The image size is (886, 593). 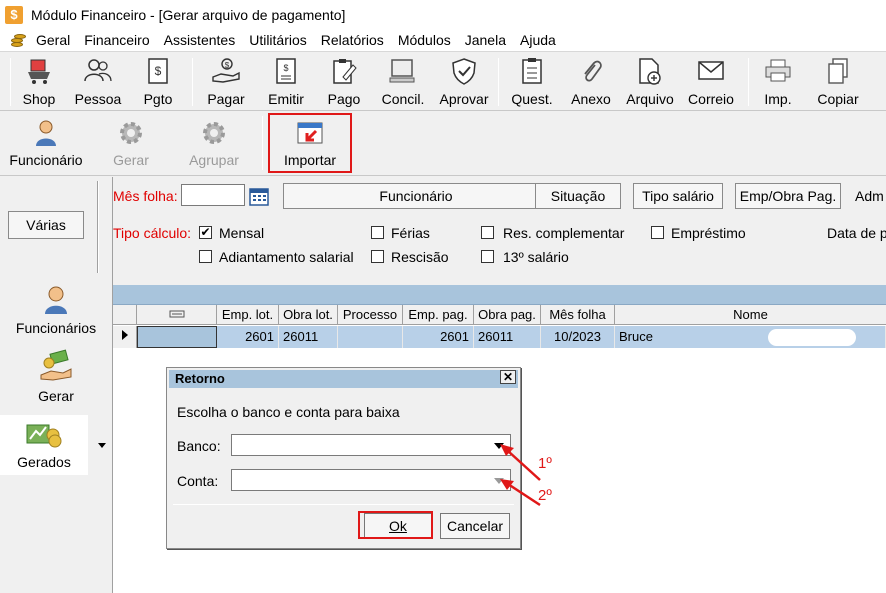 I want to click on data-label: Data de p, so click(x=856, y=233).